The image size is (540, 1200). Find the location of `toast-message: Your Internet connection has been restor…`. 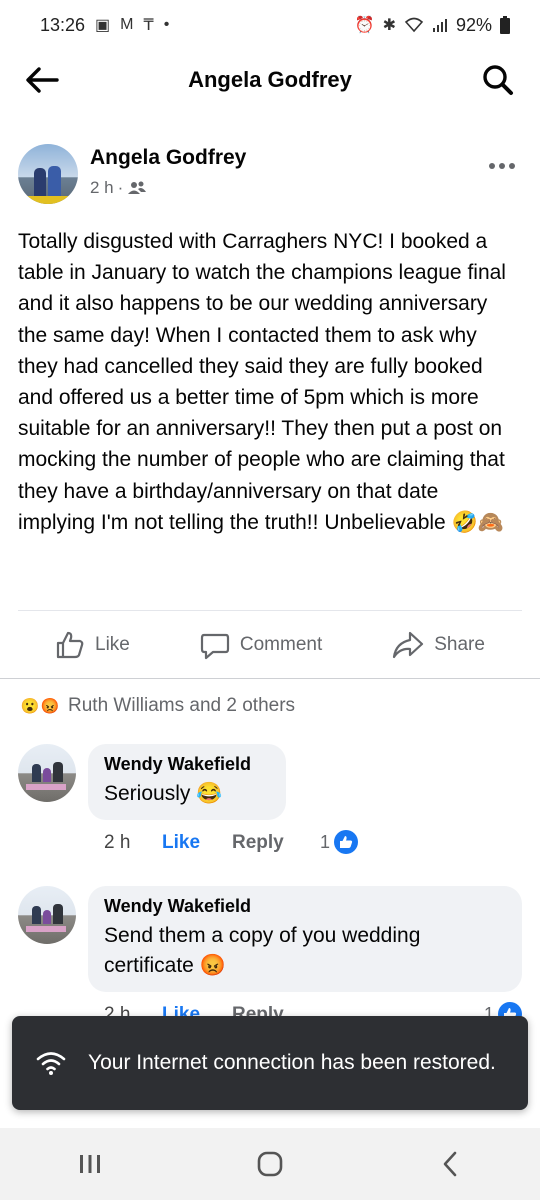

toast-message: Your Internet connection has been restor… is located at coordinates (292, 1062).